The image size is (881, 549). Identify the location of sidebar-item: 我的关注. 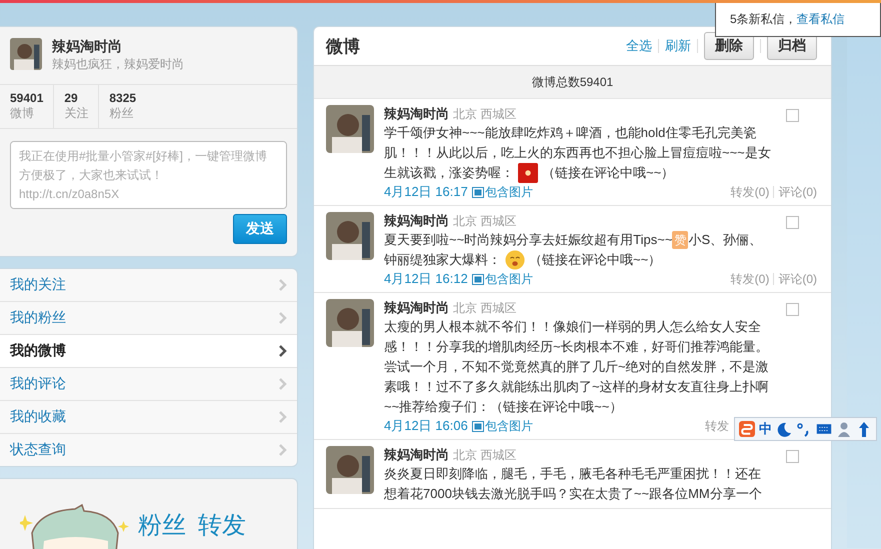
(148, 285).